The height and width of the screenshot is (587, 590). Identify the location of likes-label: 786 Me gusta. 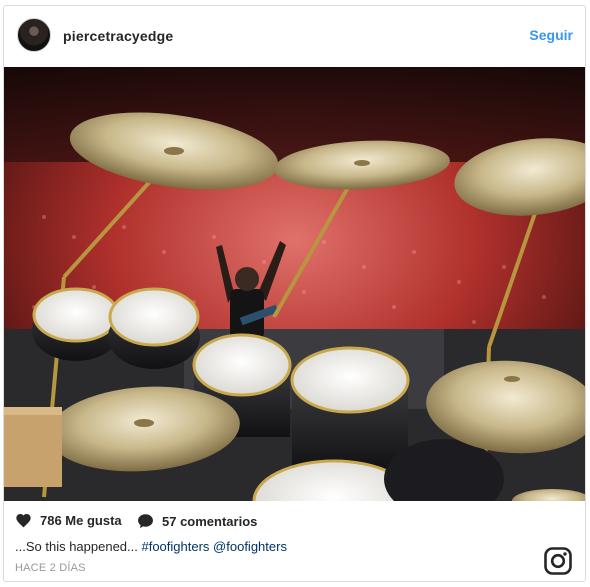
(81, 520).